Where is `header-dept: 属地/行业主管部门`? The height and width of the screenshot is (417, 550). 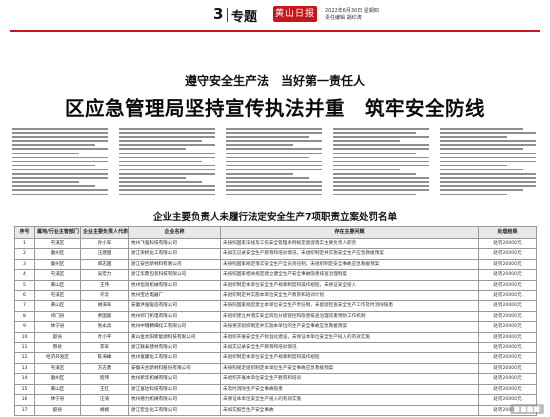
header-dept: 属地/行业主管部门 is located at coordinates (57, 232).